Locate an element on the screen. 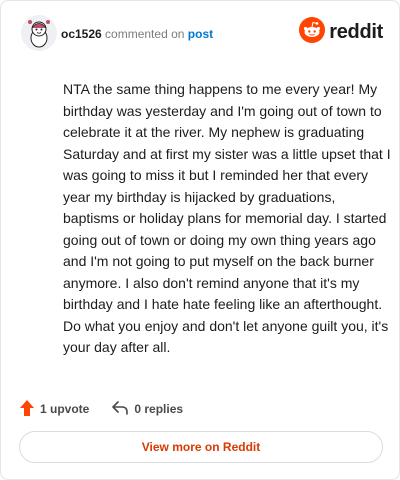  comment-actions: 1 upvote 0 replies is located at coordinates (112, 409).